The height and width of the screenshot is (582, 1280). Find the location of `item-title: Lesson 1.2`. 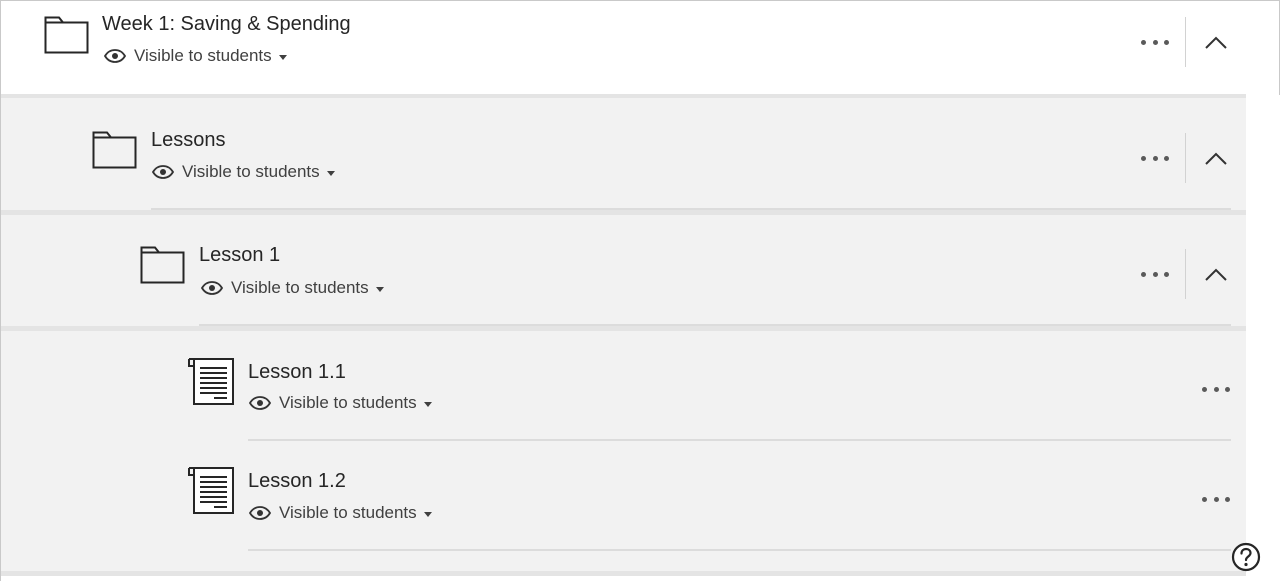

item-title: Lesson 1.2 is located at coordinates (297, 481).